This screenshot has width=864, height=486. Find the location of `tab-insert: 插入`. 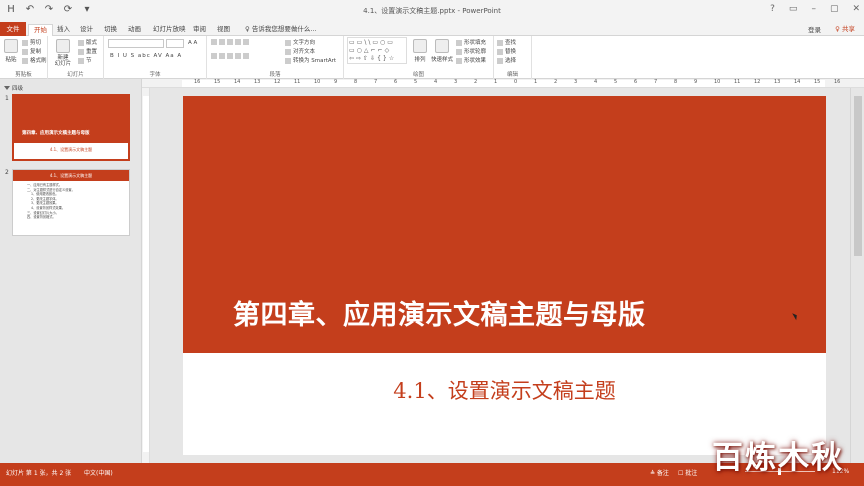

tab-insert: 插入 is located at coordinates (63, 30).